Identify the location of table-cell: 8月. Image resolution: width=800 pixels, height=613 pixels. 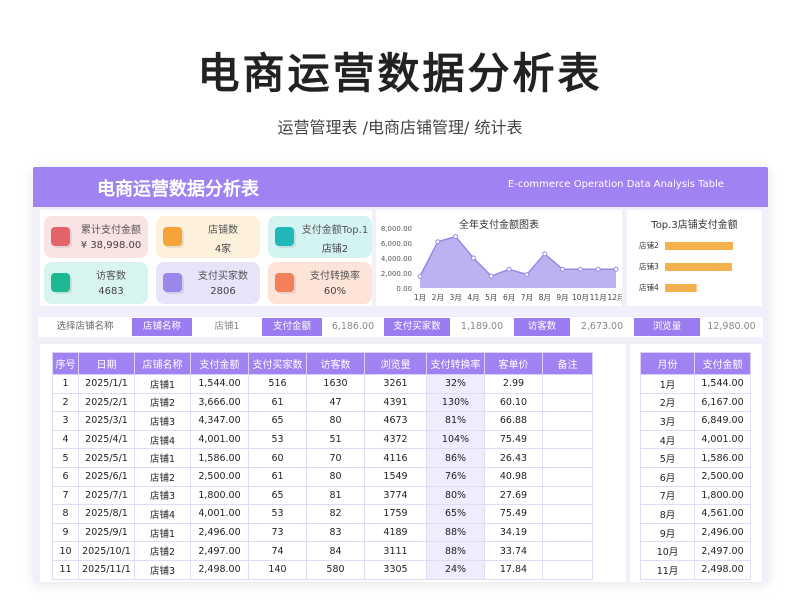
(667, 514).